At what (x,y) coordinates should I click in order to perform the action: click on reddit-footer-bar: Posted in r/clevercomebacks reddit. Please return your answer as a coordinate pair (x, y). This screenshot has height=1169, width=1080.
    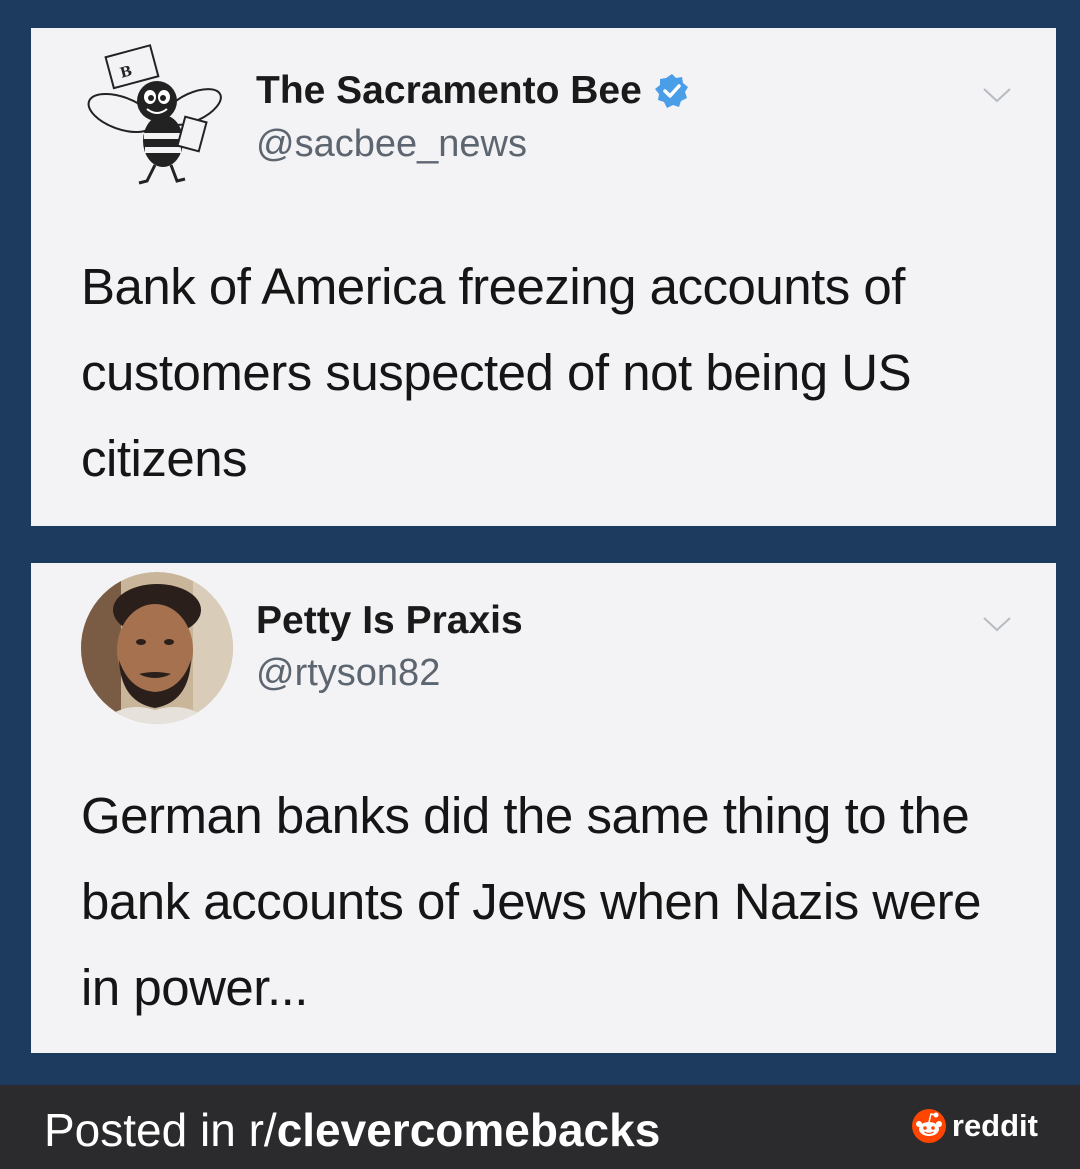
    Looking at the image, I should click on (540, 1127).